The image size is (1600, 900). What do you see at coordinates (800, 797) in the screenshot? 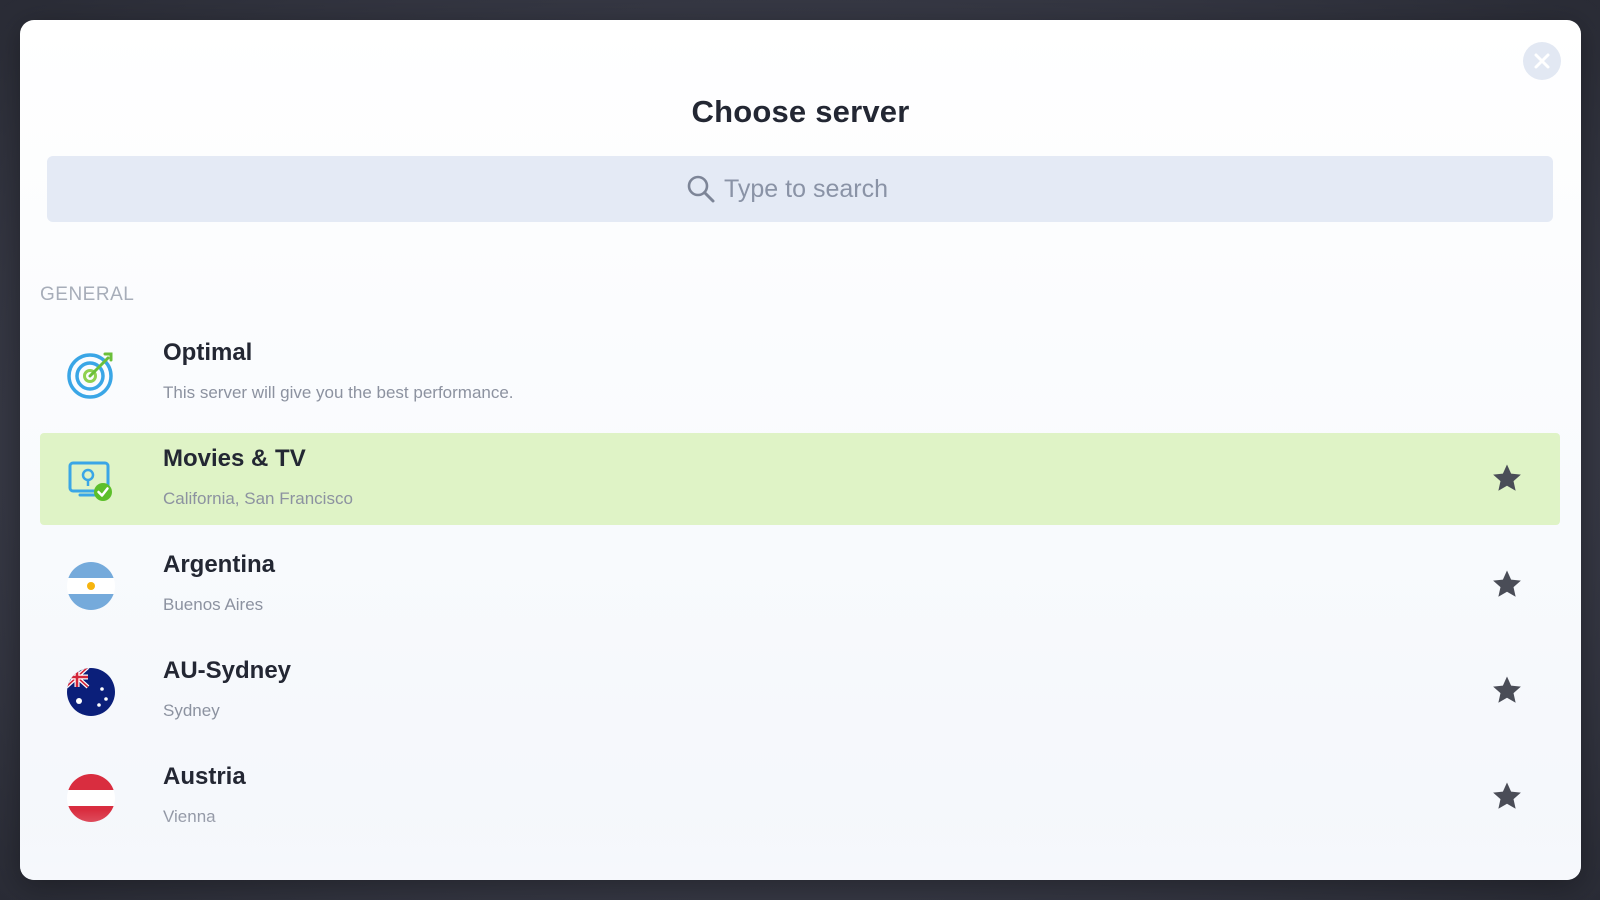
I see `server-item-austria: Austria Vienna` at bounding box center [800, 797].